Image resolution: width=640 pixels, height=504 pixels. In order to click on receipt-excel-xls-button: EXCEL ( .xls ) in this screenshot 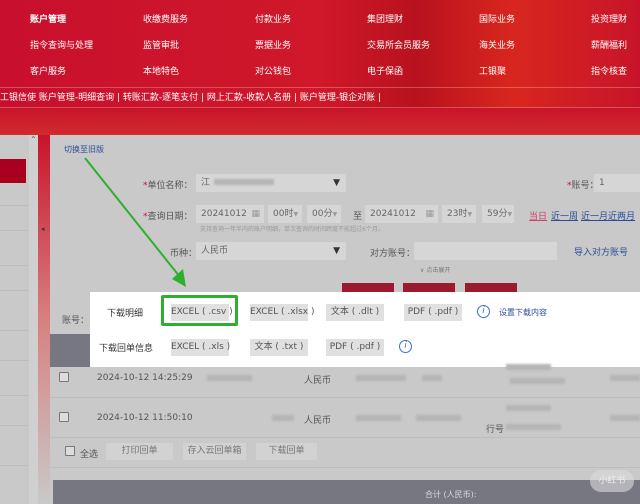, I will do `click(200, 347)`.